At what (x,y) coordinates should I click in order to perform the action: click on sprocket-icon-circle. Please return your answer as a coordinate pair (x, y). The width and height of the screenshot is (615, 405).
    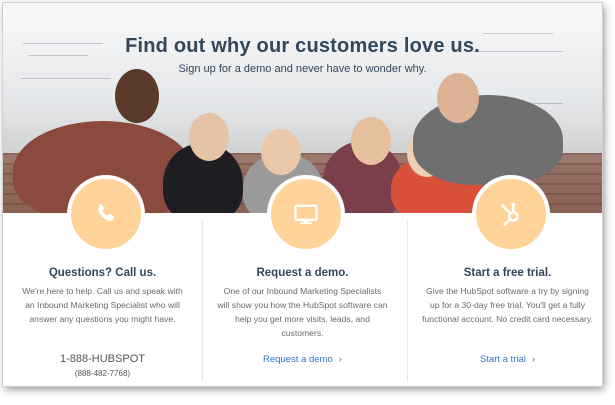
    Looking at the image, I should click on (511, 214).